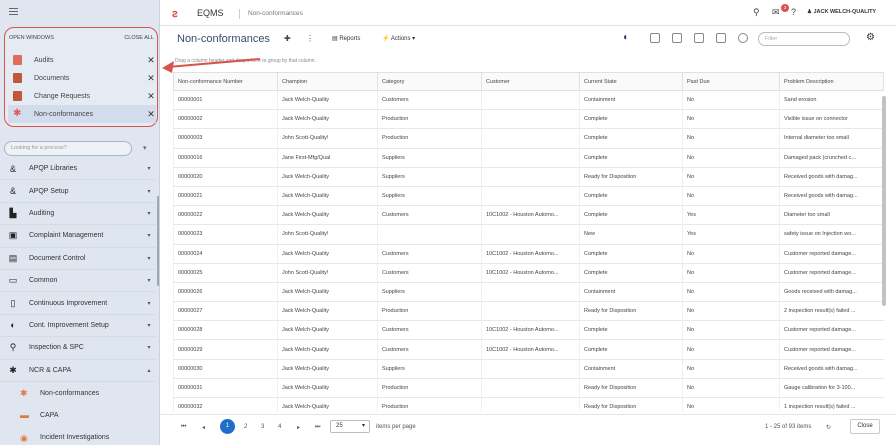  I want to click on table-cell: 00000020, so click(225, 177).